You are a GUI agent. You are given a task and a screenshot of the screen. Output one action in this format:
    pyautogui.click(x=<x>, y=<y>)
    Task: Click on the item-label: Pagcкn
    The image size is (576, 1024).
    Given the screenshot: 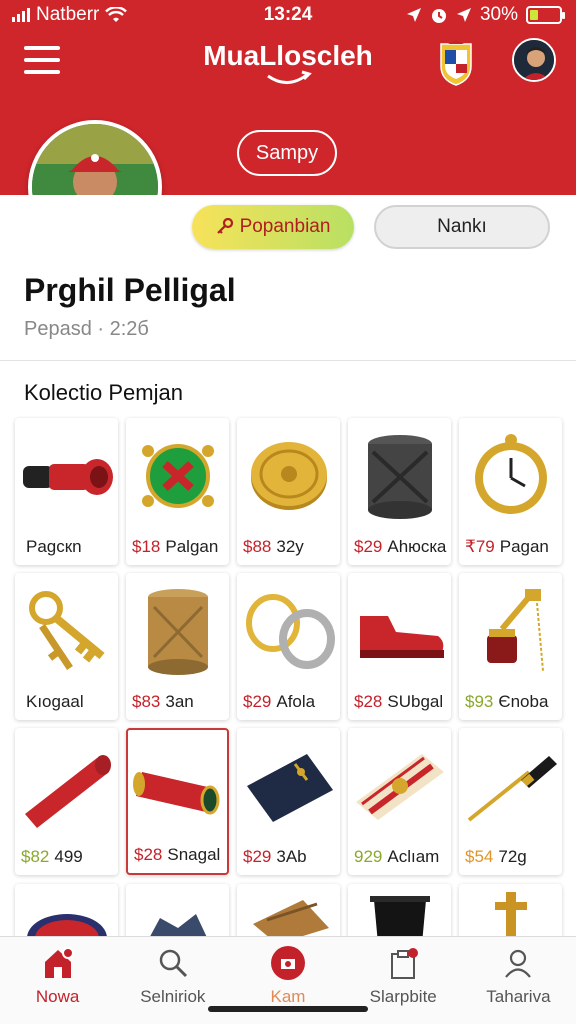 What is the action you would take?
    pyautogui.click(x=54, y=546)
    